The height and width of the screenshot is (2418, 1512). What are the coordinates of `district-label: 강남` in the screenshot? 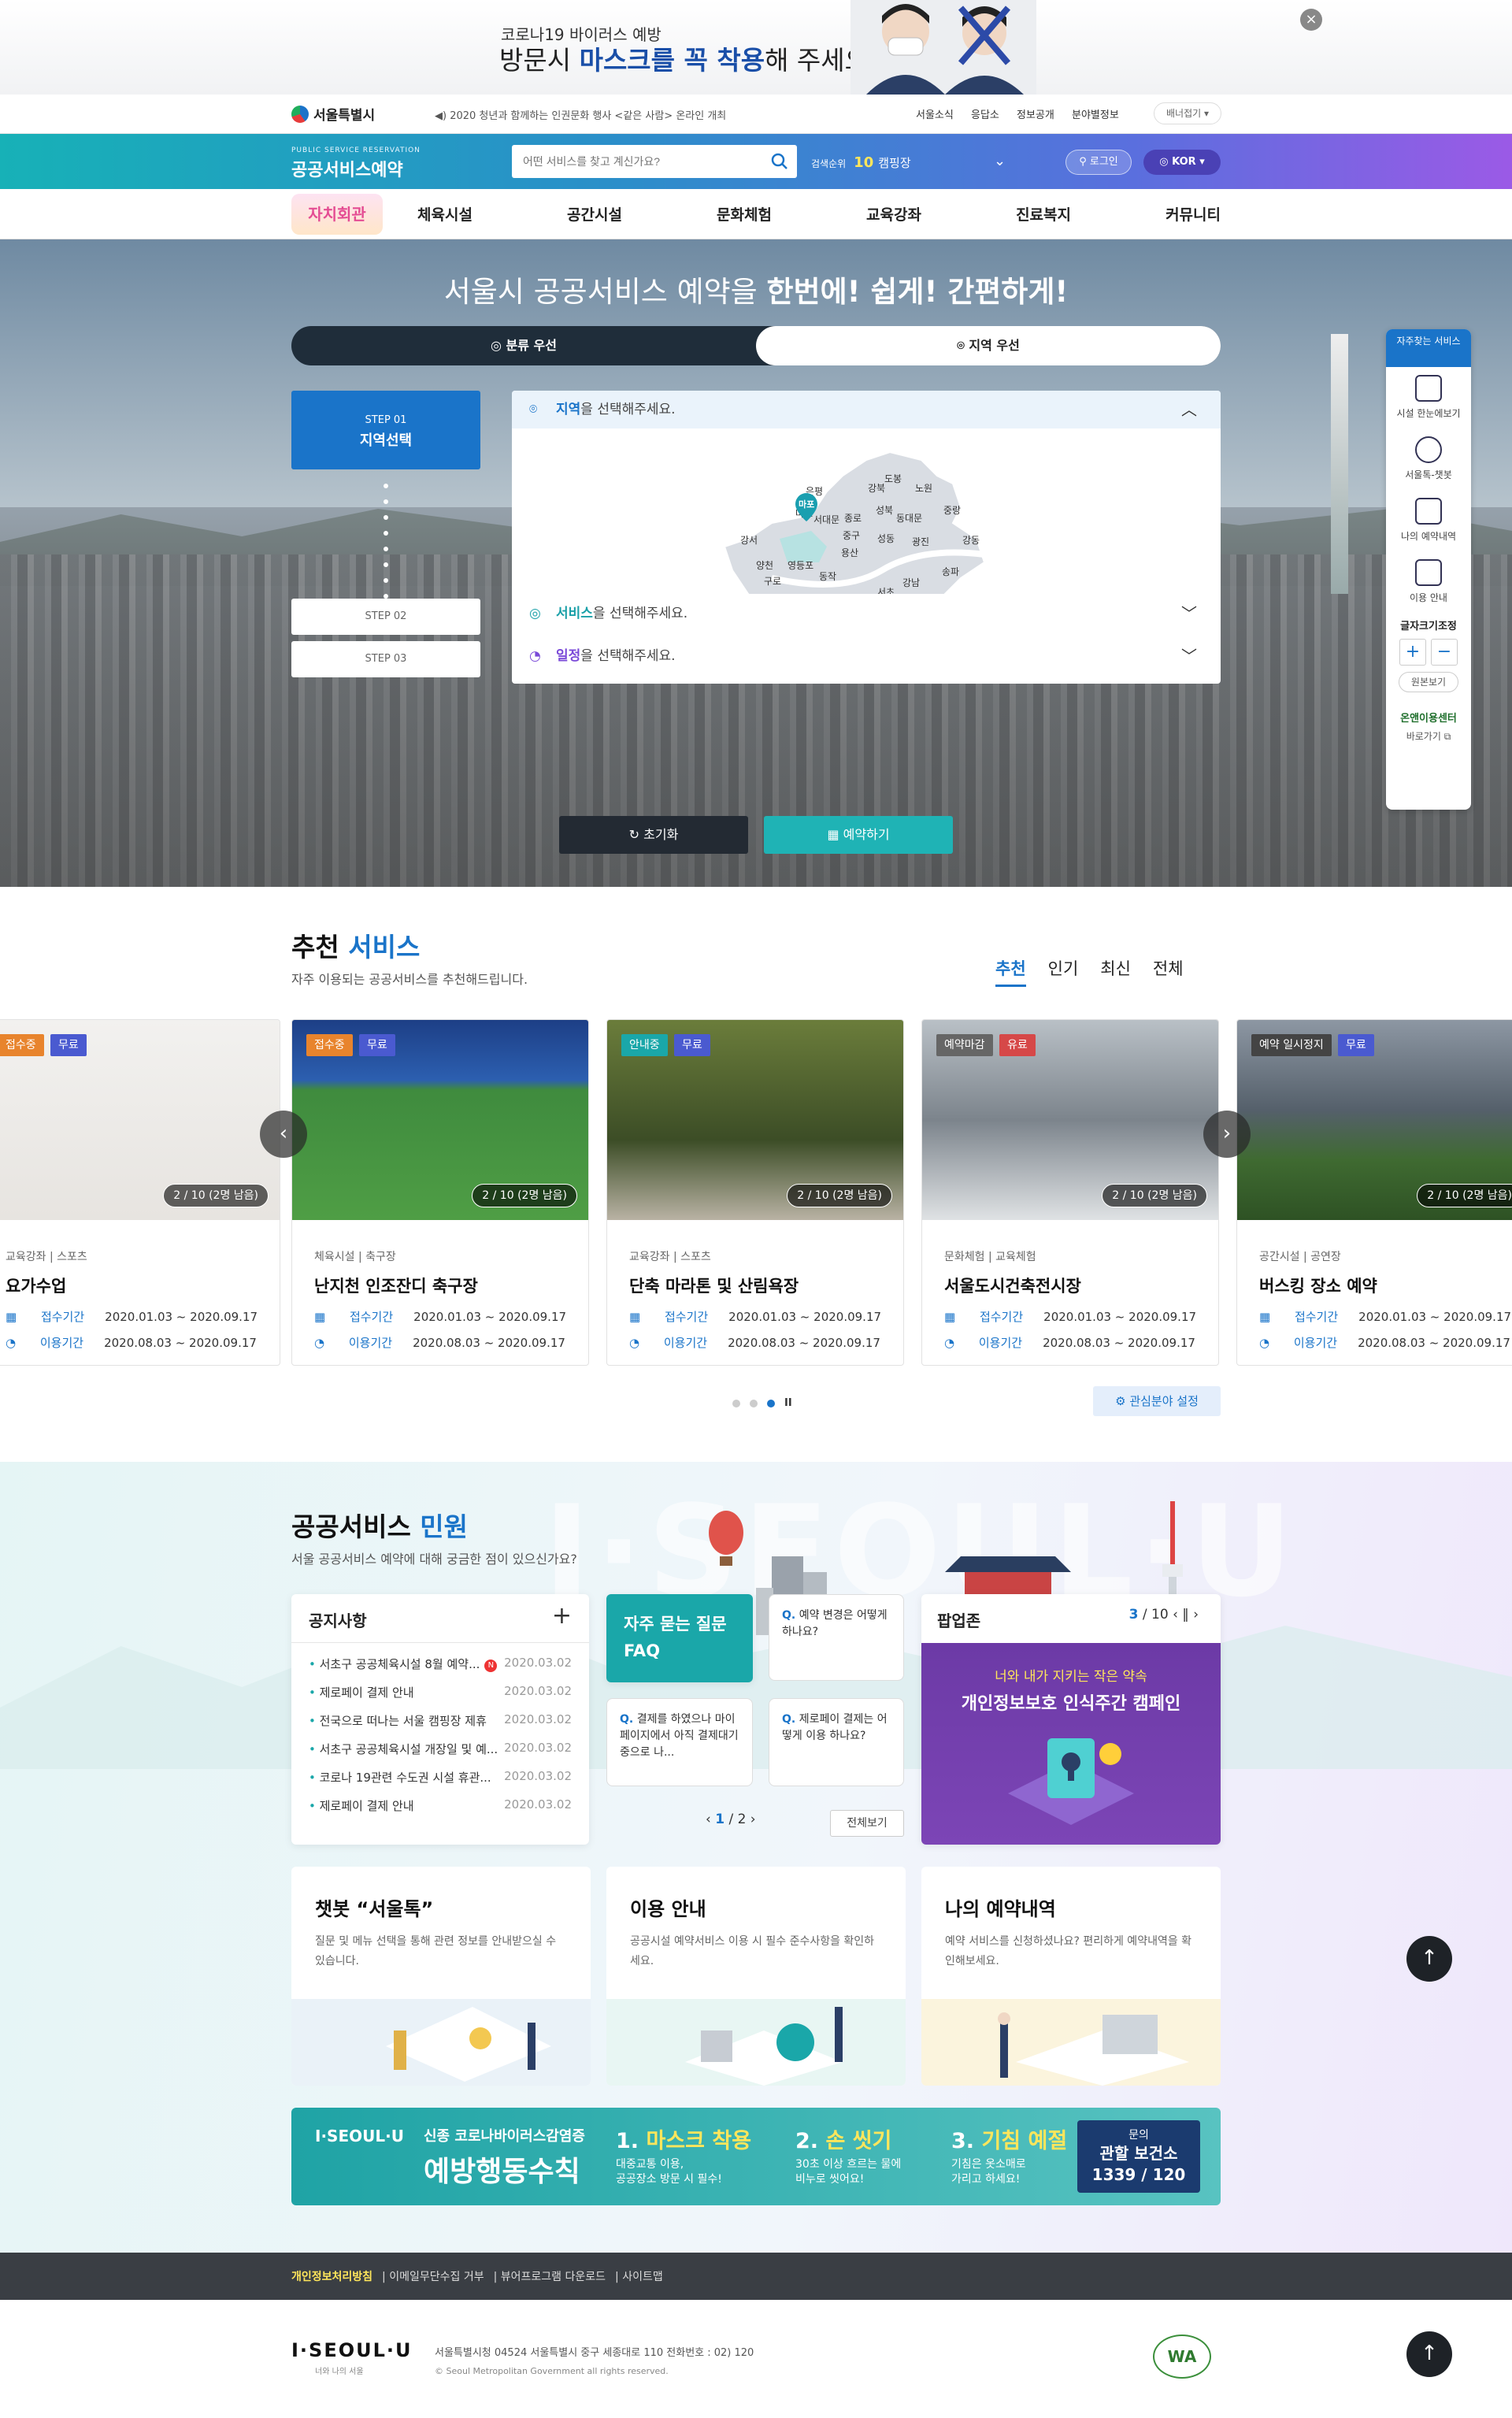 It's located at (911, 583).